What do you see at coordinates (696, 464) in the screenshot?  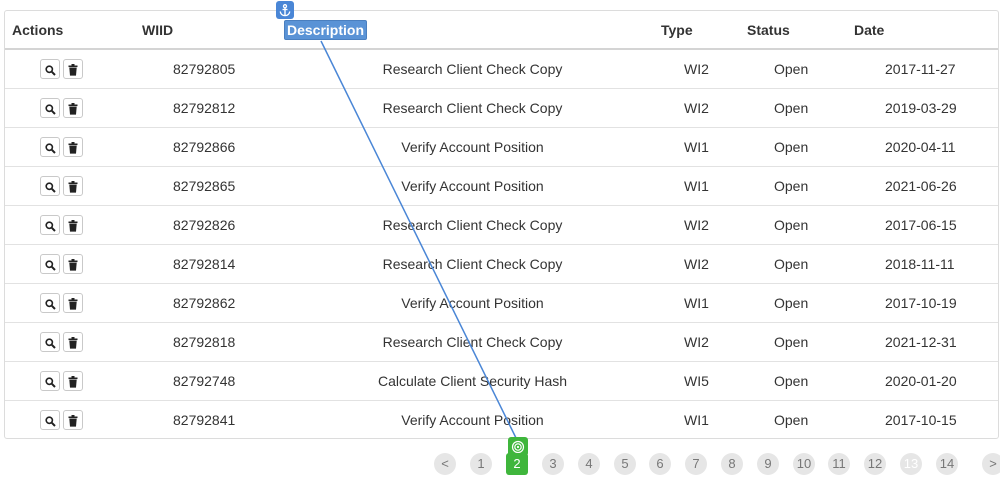 I see `pagination-page-7: 7` at bounding box center [696, 464].